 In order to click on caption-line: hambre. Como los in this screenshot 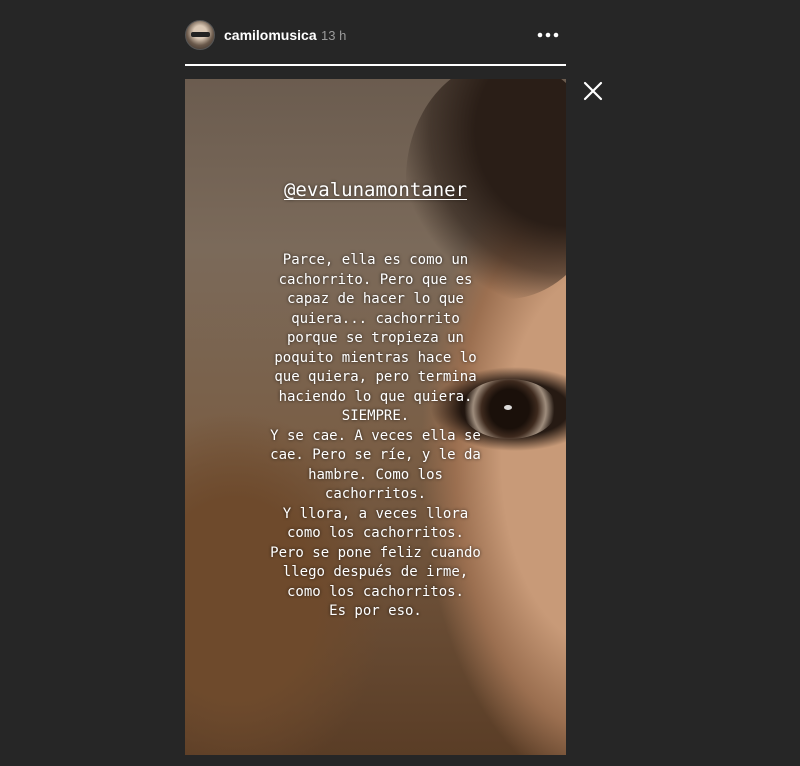, I will do `click(375, 474)`.